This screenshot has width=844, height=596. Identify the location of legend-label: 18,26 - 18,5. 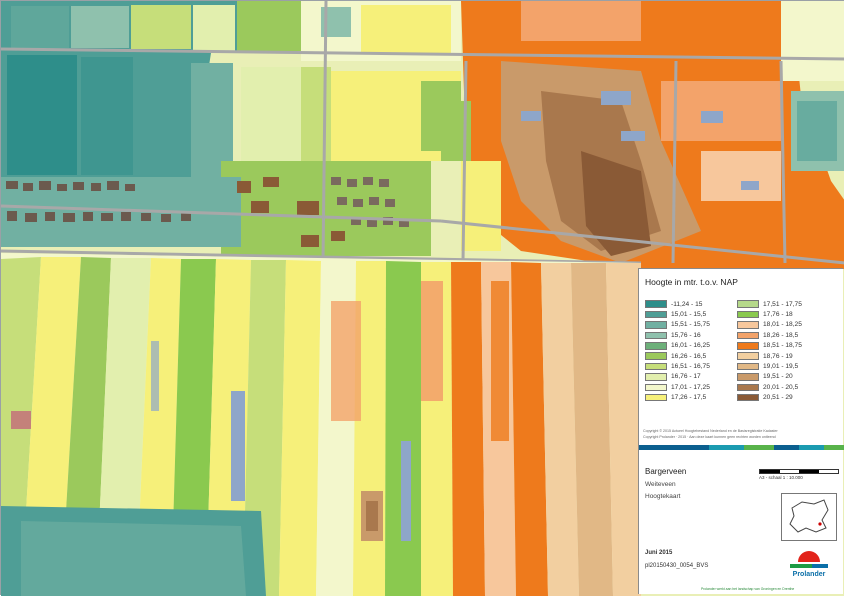
(781, 335).